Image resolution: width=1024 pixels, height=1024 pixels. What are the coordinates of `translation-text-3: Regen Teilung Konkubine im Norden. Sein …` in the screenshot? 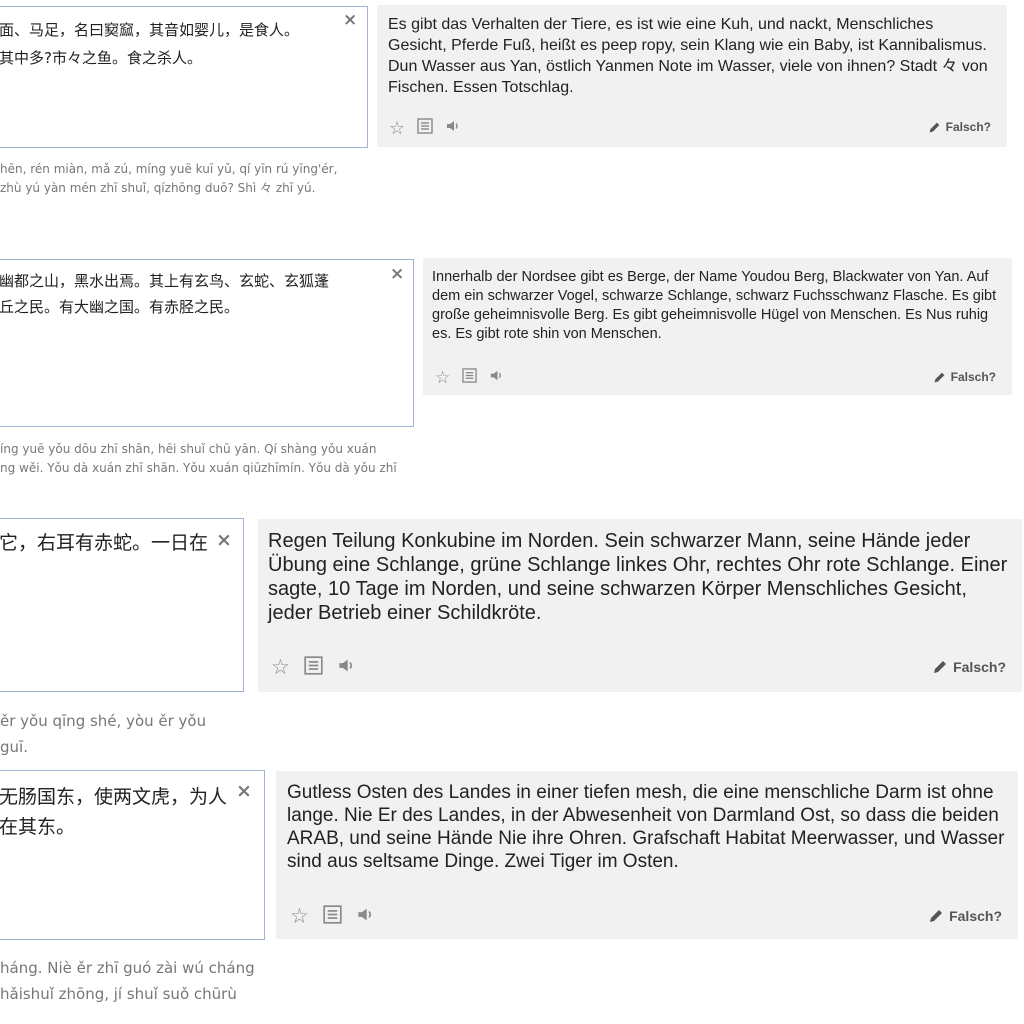 It's located at (638, 577).